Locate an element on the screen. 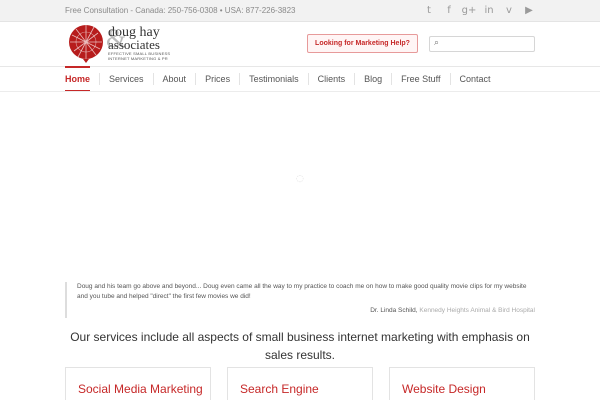 The image size is (600, 400). nav-item-clients: Clients is located at coordinates (332, 79).